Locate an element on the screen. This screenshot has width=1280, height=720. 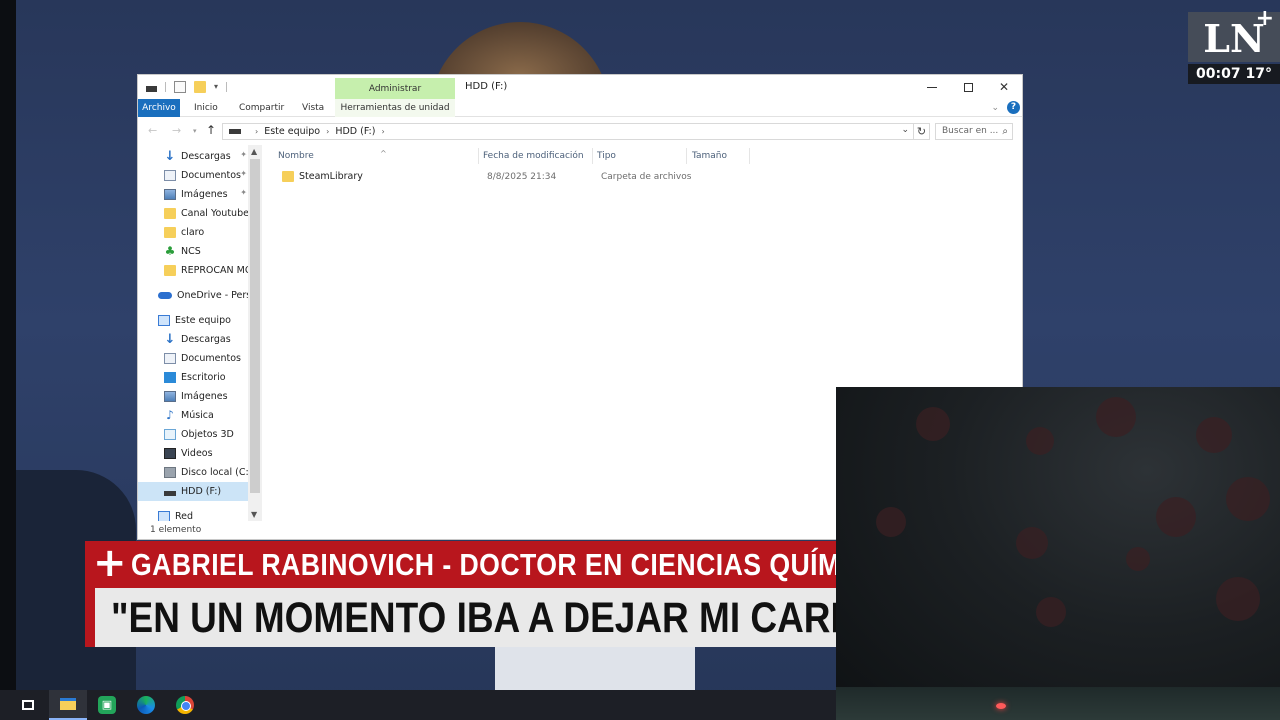
sidebar-item-reprocan: REPROCAN MOI is located at coordinates (206, 270).